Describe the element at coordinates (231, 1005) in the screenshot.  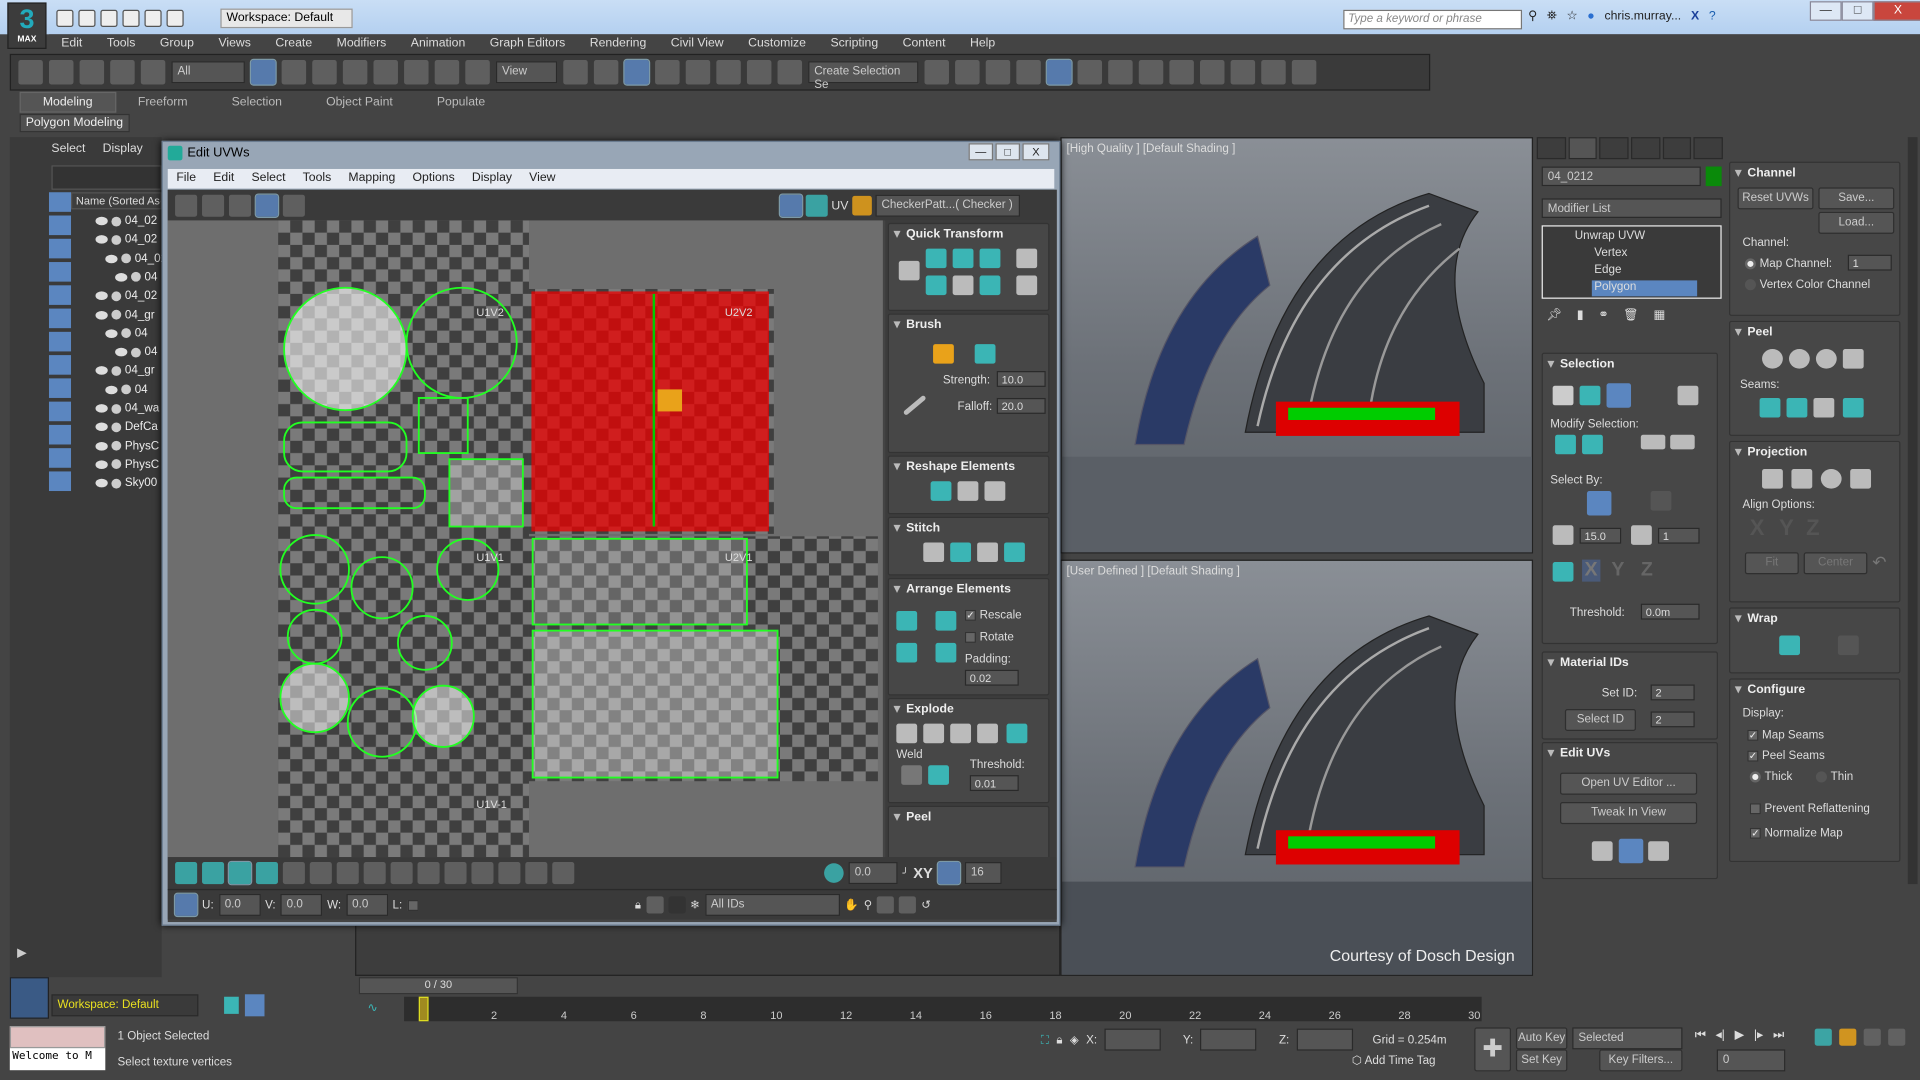
I see `layer-icon` at that location.